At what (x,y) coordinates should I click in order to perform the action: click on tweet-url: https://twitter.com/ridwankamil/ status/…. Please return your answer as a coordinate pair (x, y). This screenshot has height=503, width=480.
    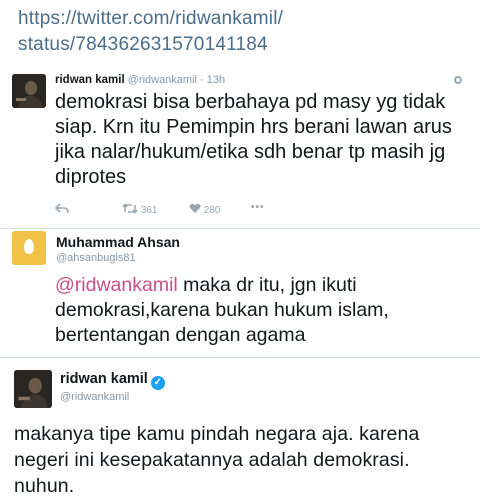
    Looking at the image, I should click on (150, 32).